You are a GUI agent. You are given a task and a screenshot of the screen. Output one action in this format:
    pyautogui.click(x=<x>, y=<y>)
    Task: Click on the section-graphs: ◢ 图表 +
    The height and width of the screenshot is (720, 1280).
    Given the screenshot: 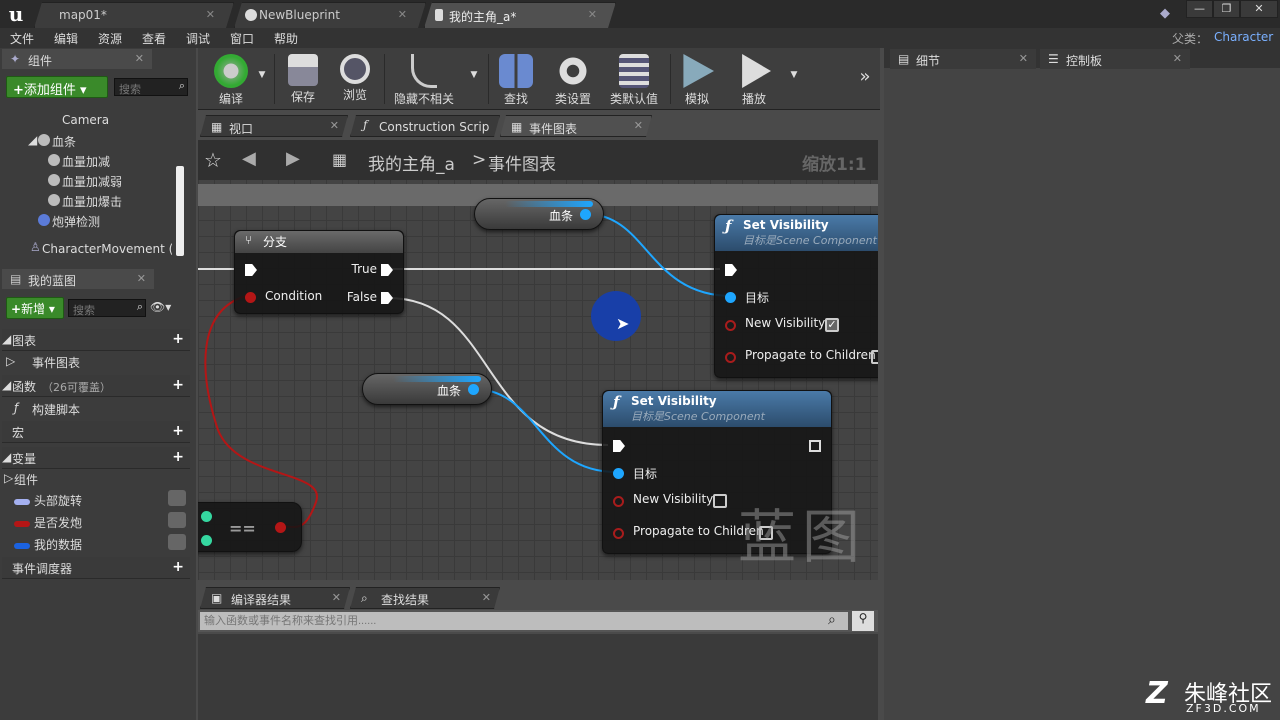 What is the action you would take?
    pyautogui.click(x=96, y=340)
    